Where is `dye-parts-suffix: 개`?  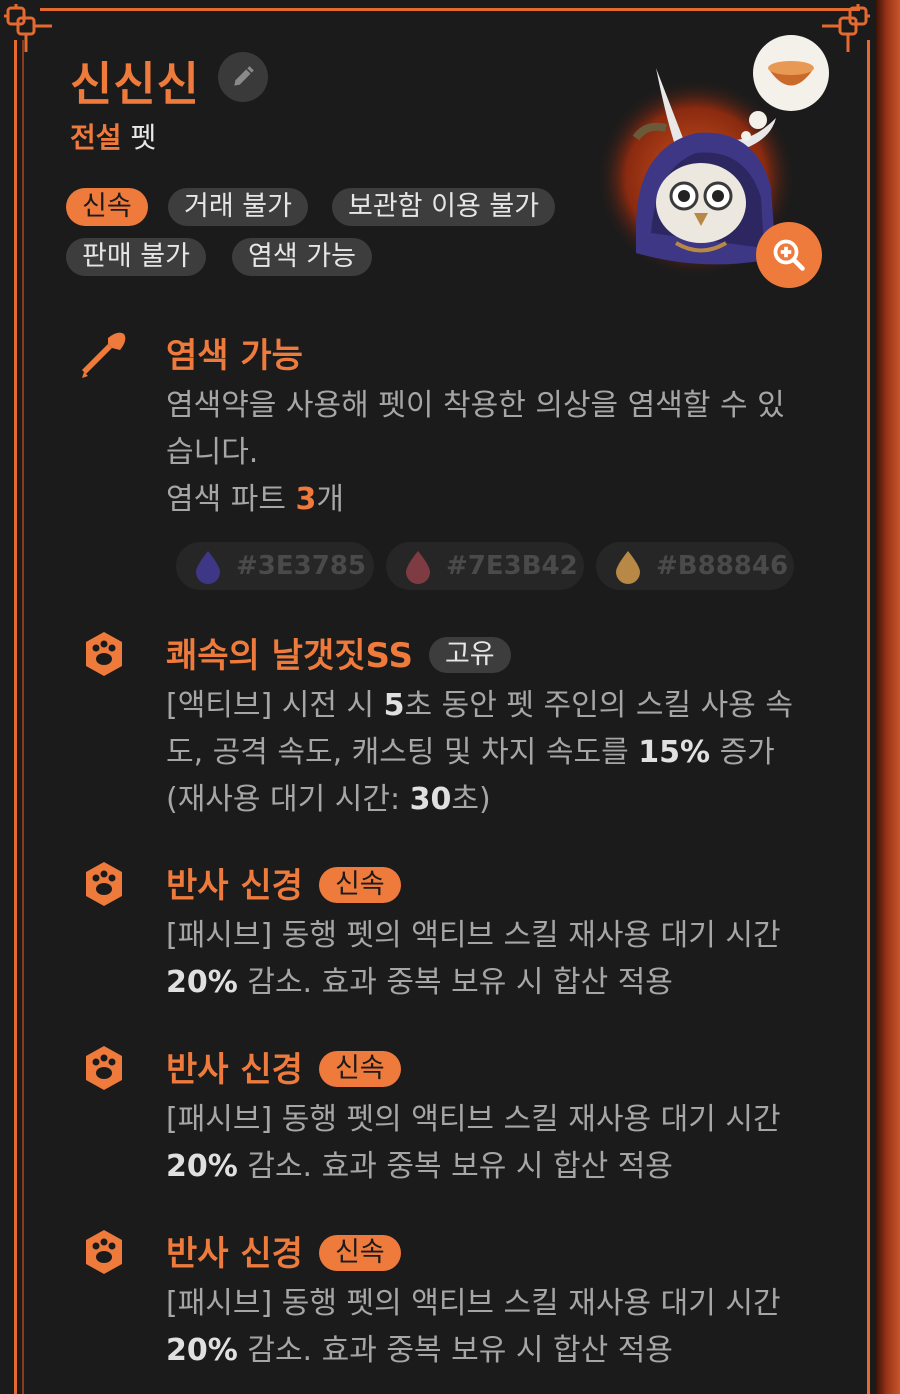
dye-parts-suffix: 개 is located at coordinates (330, 499).